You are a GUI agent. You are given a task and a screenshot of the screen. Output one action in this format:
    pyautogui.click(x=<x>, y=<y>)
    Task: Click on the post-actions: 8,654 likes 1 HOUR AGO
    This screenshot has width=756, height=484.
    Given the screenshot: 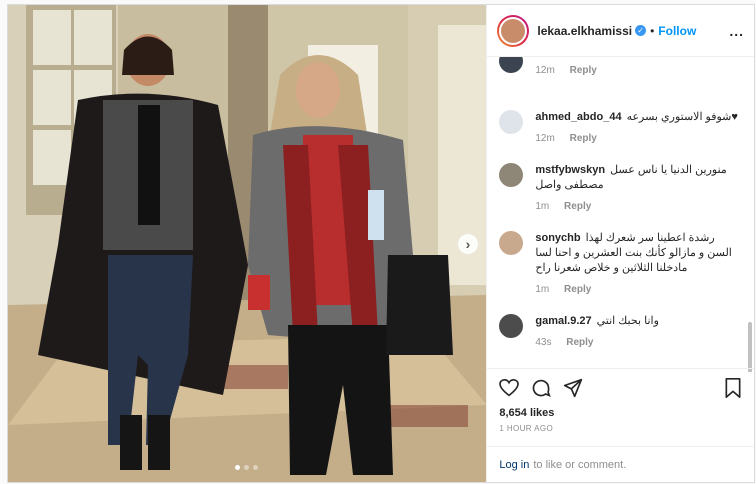 What is the action you would take?
    pyautogui.click(x=620, y=400)
    